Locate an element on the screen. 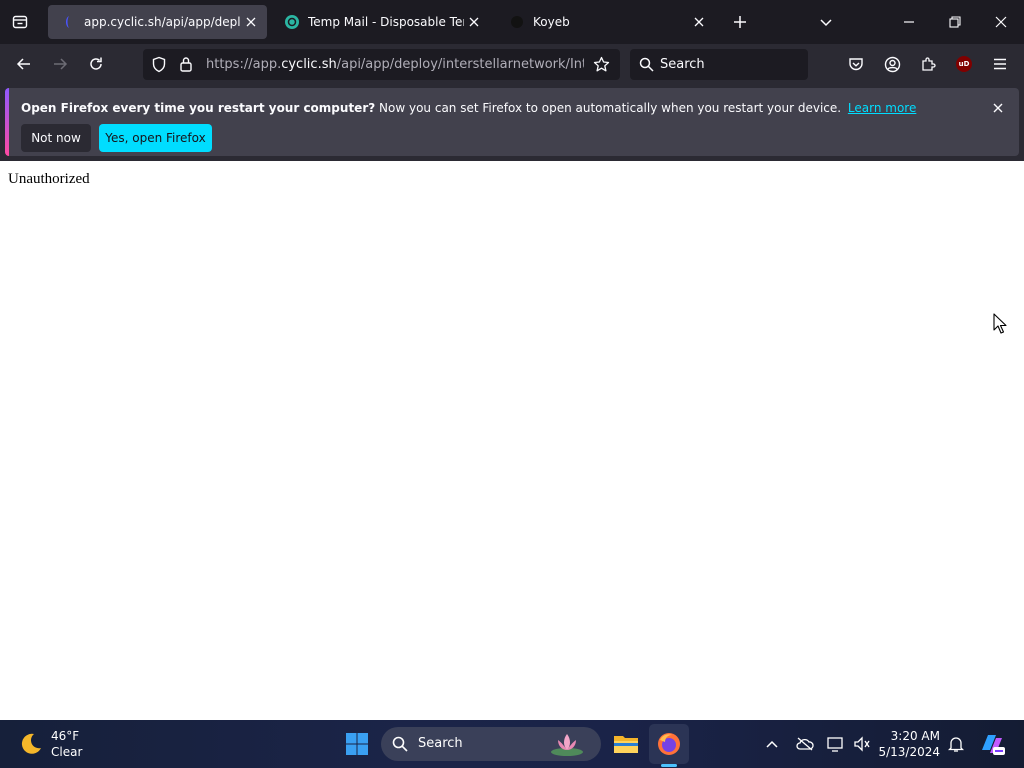 The width and height of the screenshot is (1024, 768). chevron-down-icon is located at coordinates (826, 23).